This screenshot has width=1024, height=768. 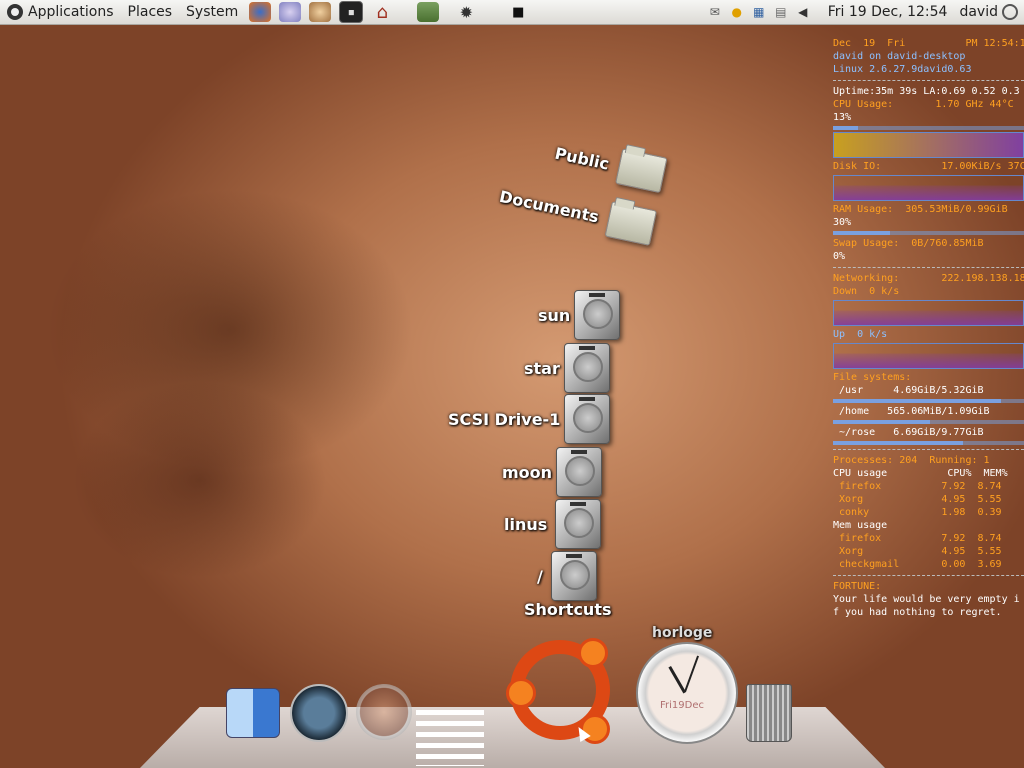 I want to click on chat-icon: ●, so click(x=737, y=12).